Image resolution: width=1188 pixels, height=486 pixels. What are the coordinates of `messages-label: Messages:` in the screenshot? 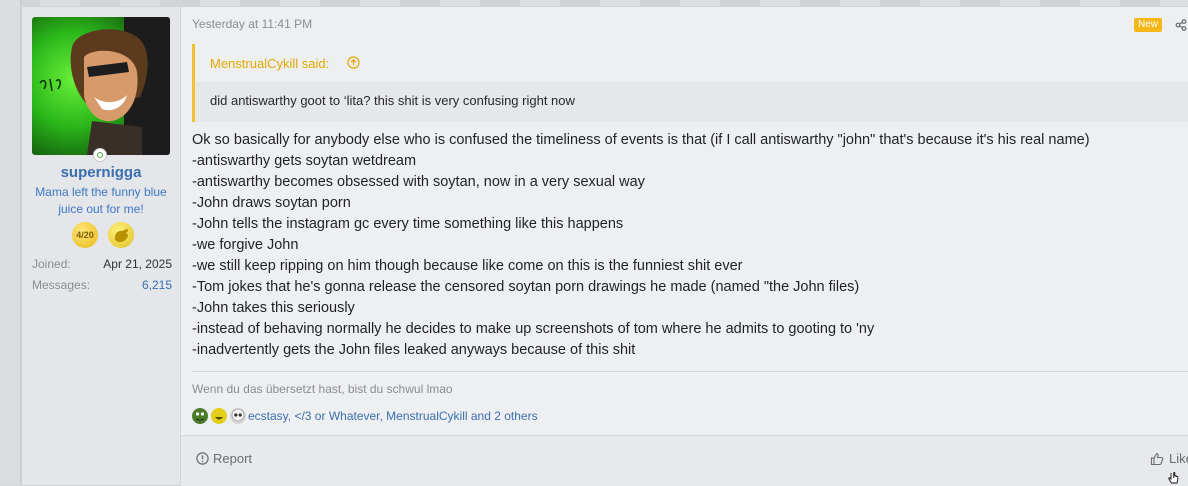 It's located at (61, 285).